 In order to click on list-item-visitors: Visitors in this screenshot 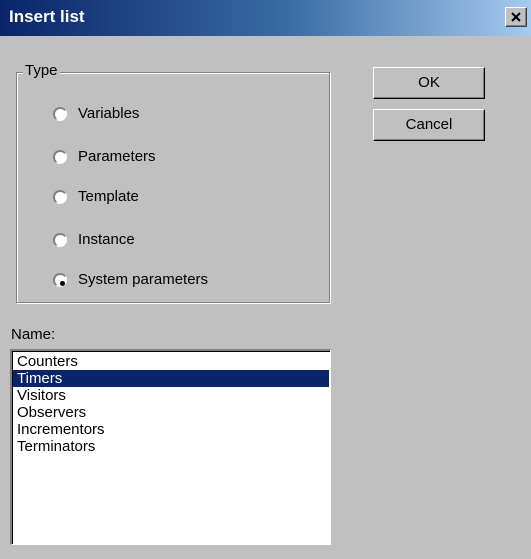, I will do `click(171, 395)`.